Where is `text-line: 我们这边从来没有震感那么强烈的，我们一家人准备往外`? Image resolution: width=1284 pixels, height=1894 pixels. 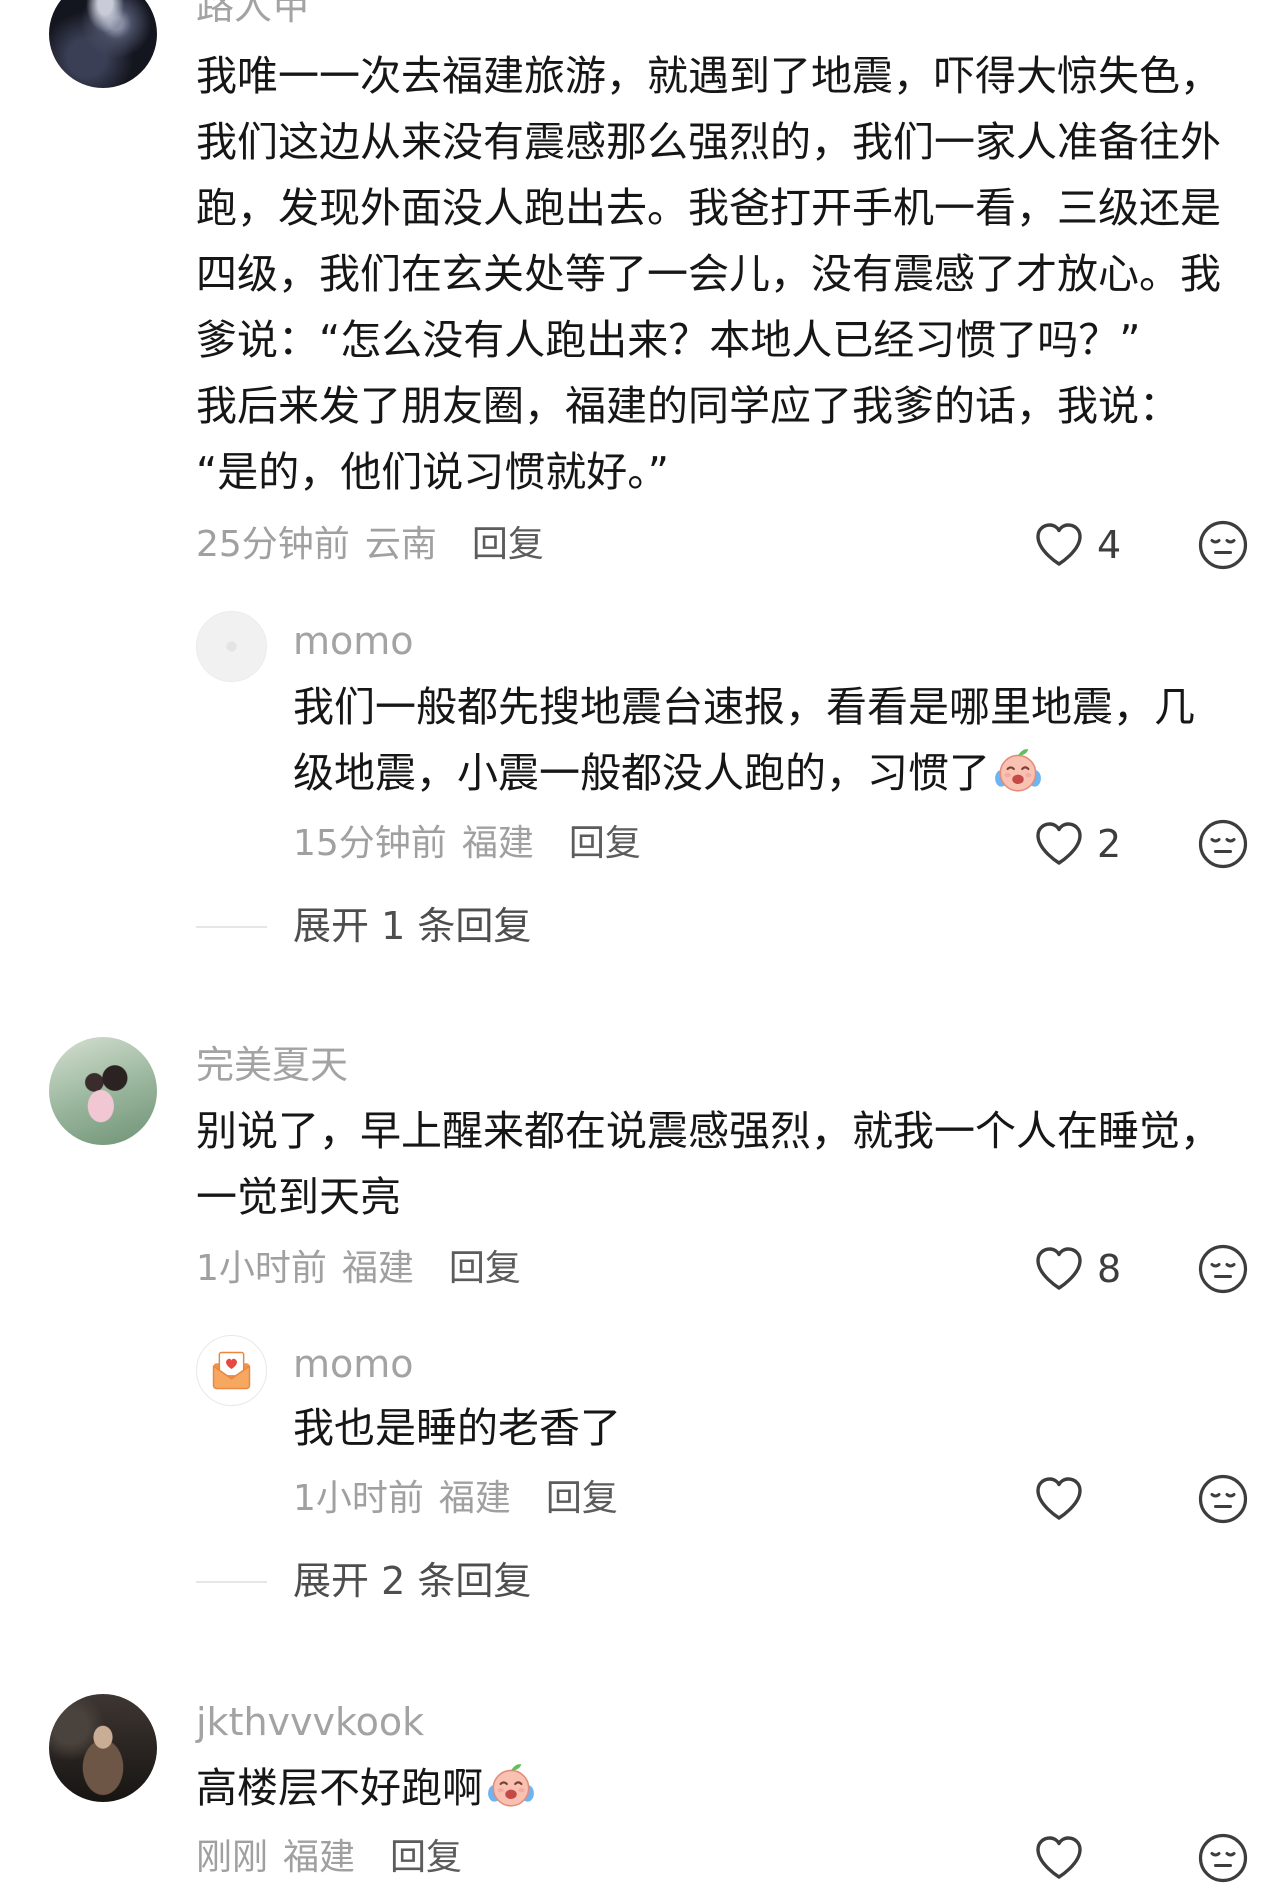
text-line: 我们这边从来没有震感那么强烈的，我们一家人准备往外 is located at coordinates (708, 142).